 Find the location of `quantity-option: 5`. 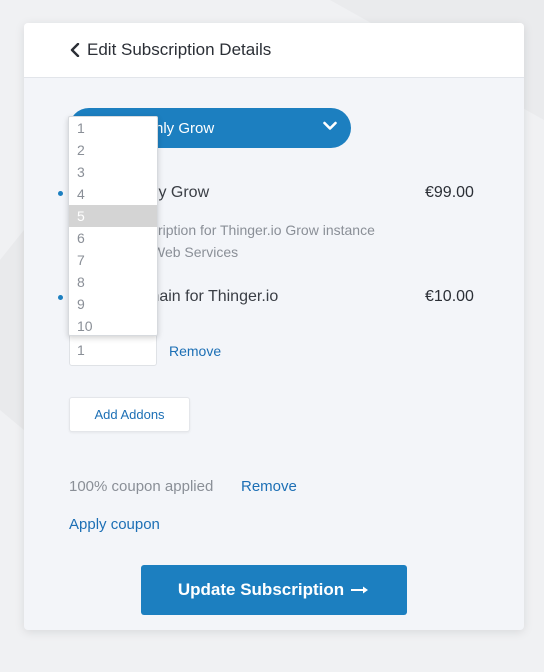

quantity-option: 5 is located at coordinates (113, 216).